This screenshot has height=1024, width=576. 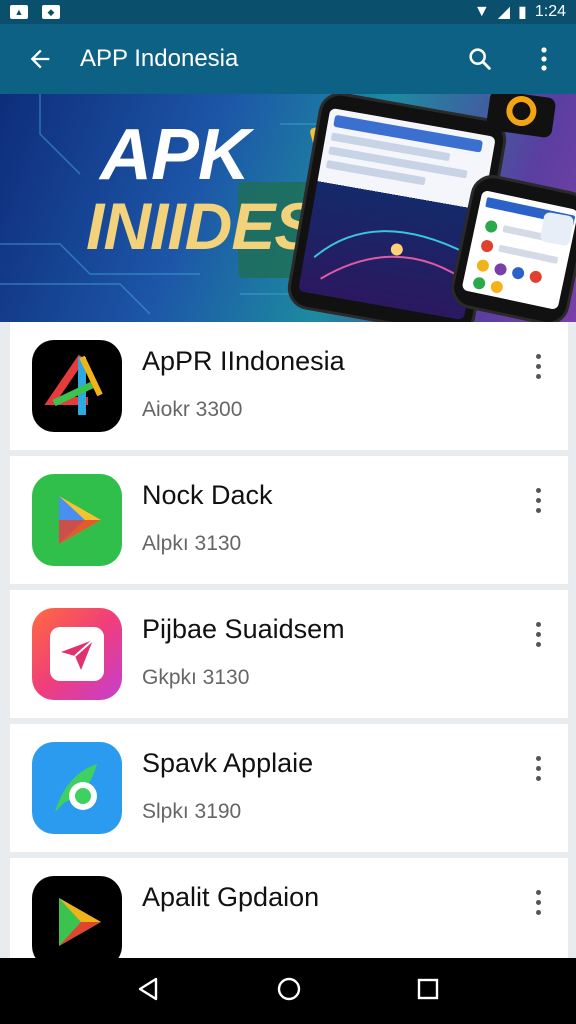 I want to click on app-notification-icon: ◆, so click(x=51, y=12).